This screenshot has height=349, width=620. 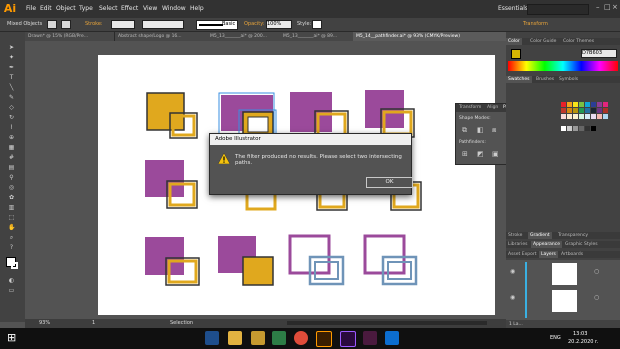 What do you see at coordinates (11, 177) in the screenshot?
I see `eyedropper-tool-icon: ⚲` at bounding box center [11, 177].